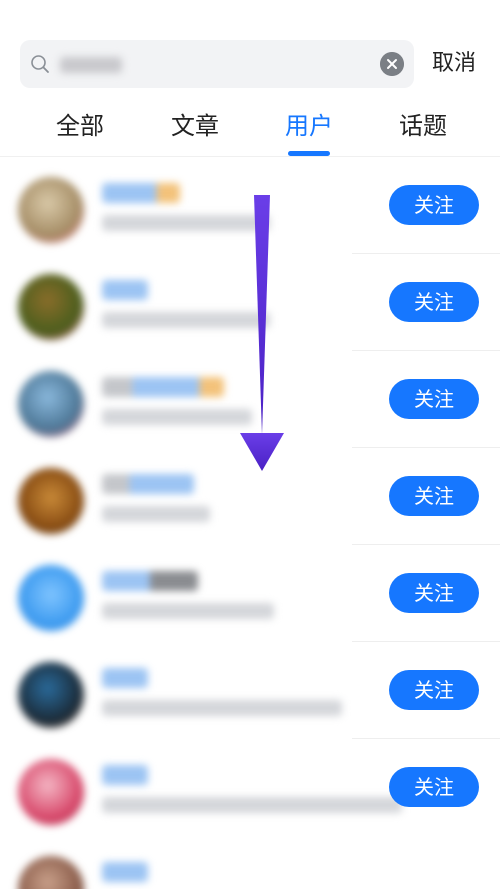 The width and height of the screenshot is (500, 889). I want to click on clear-icon, so click(392, 64).